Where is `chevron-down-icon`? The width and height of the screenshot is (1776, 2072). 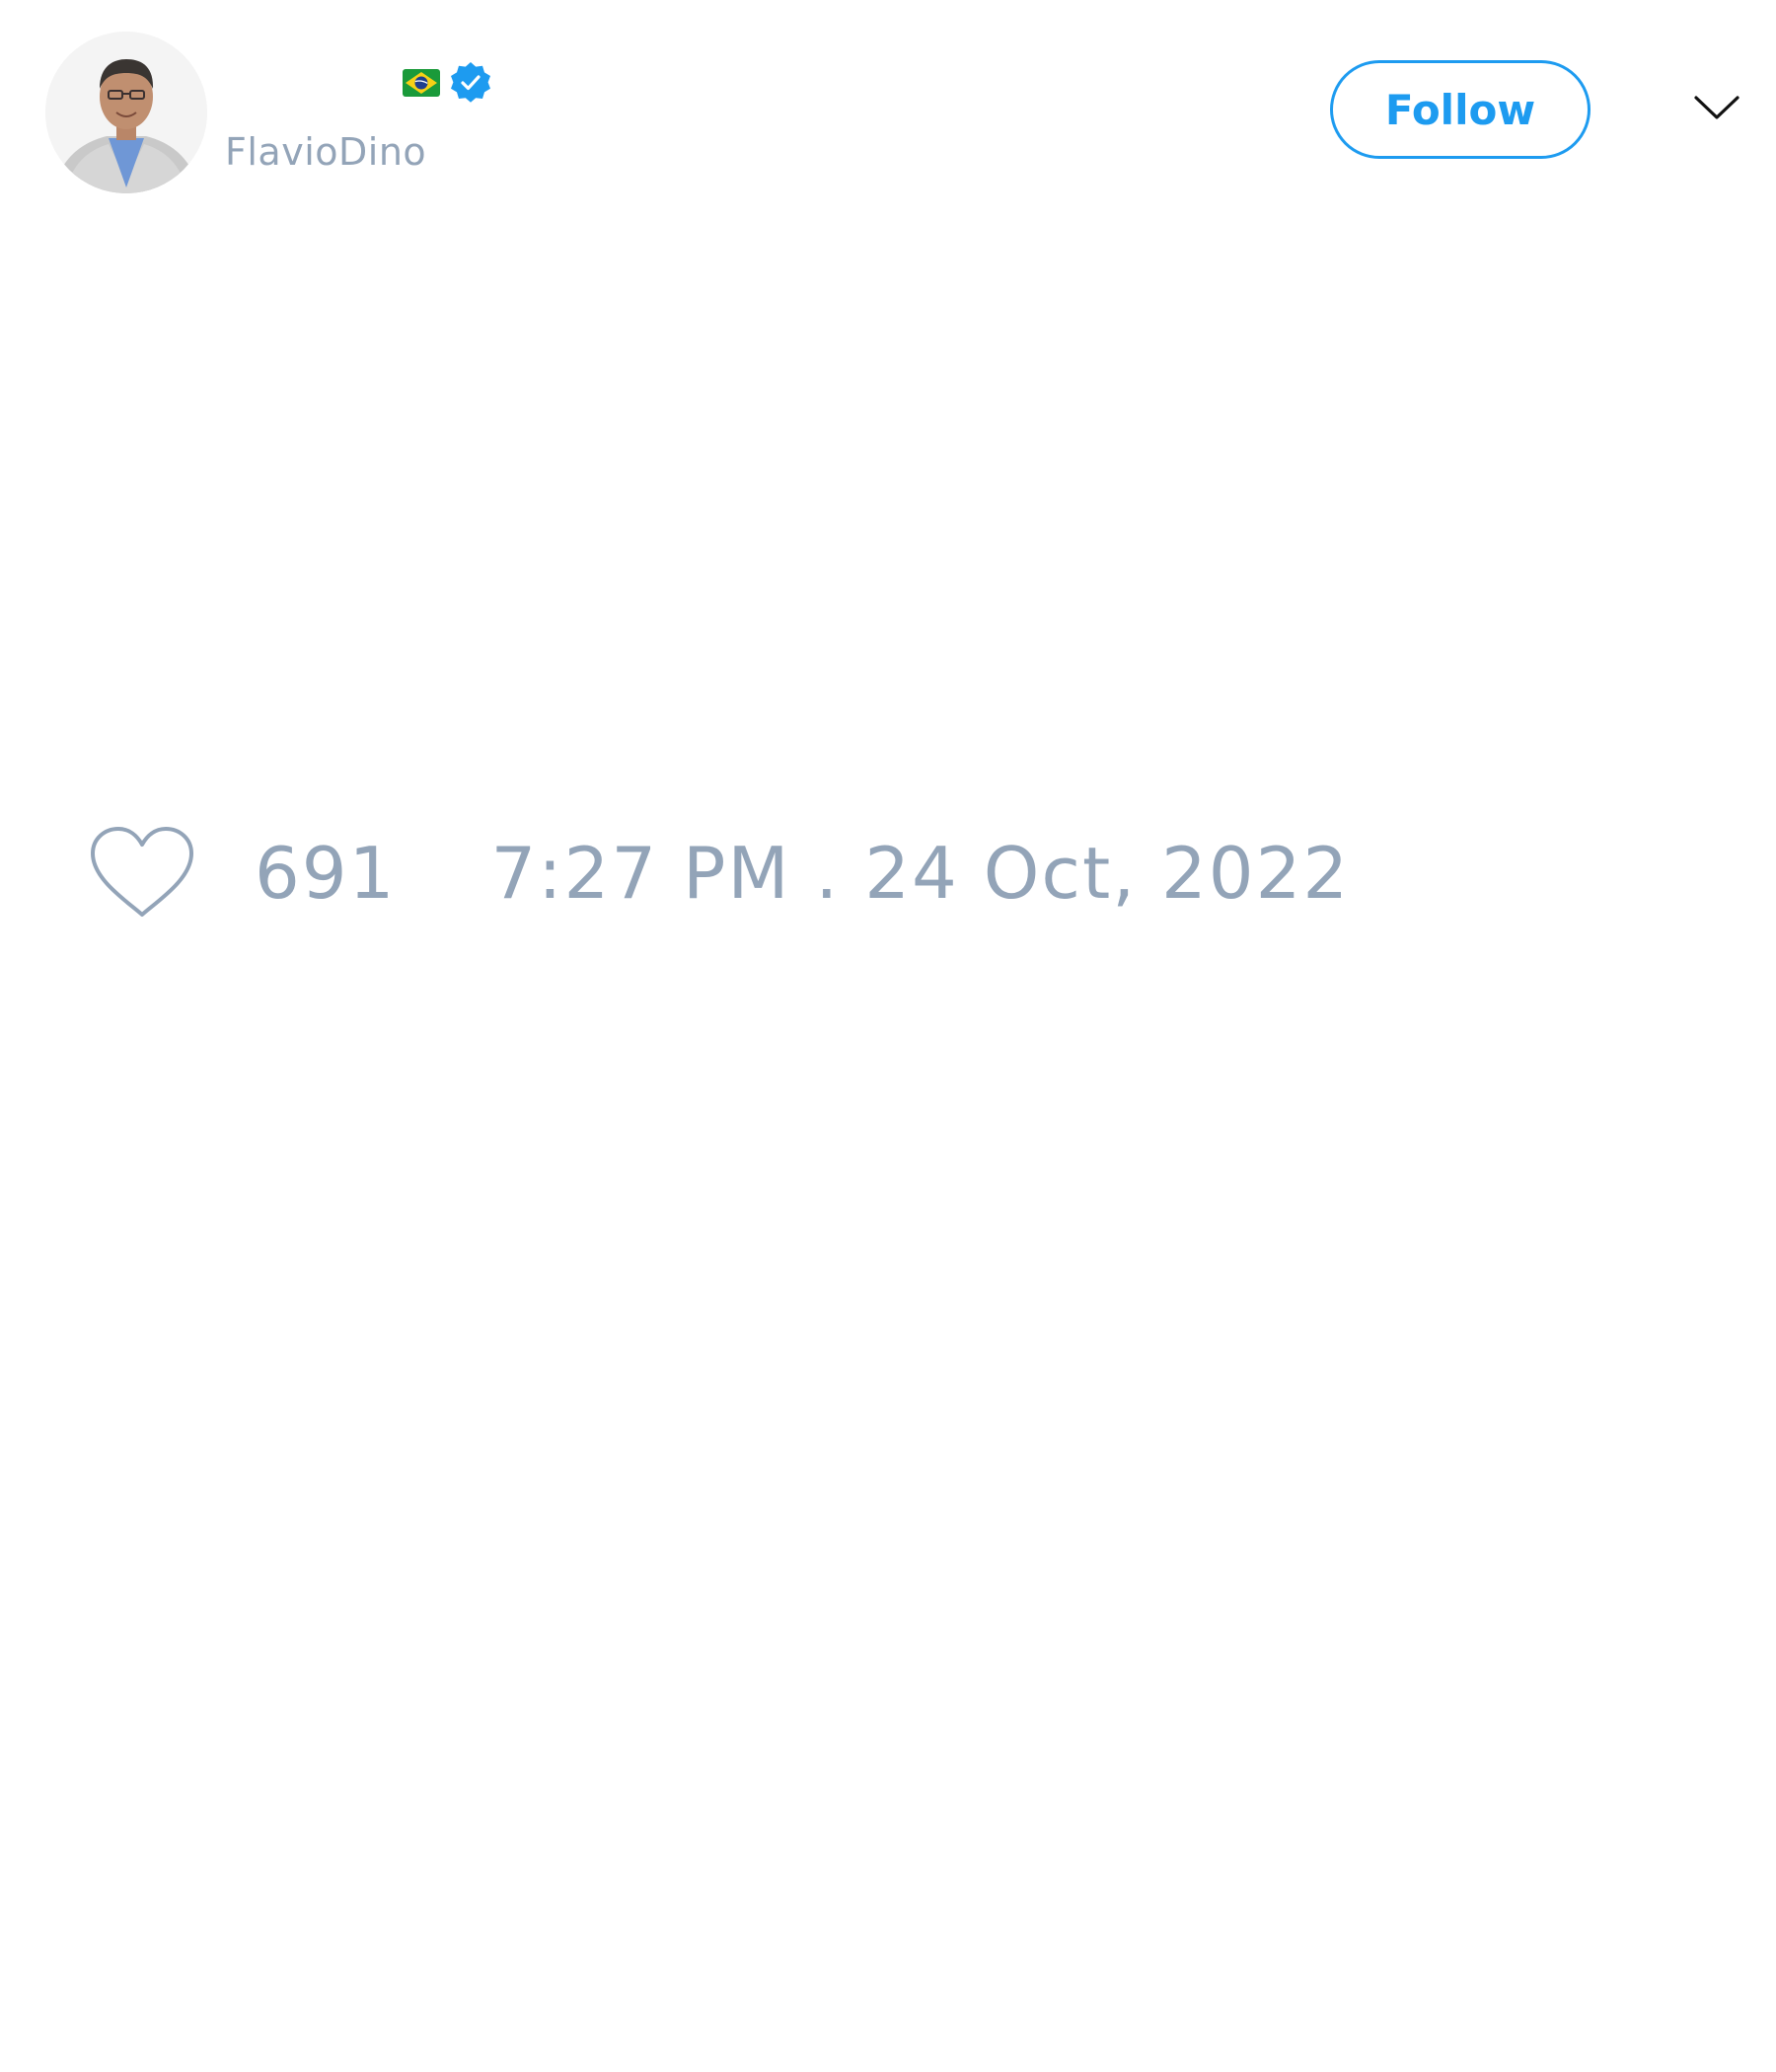
chevron-down-icon is located at coordinates (1717, 108).